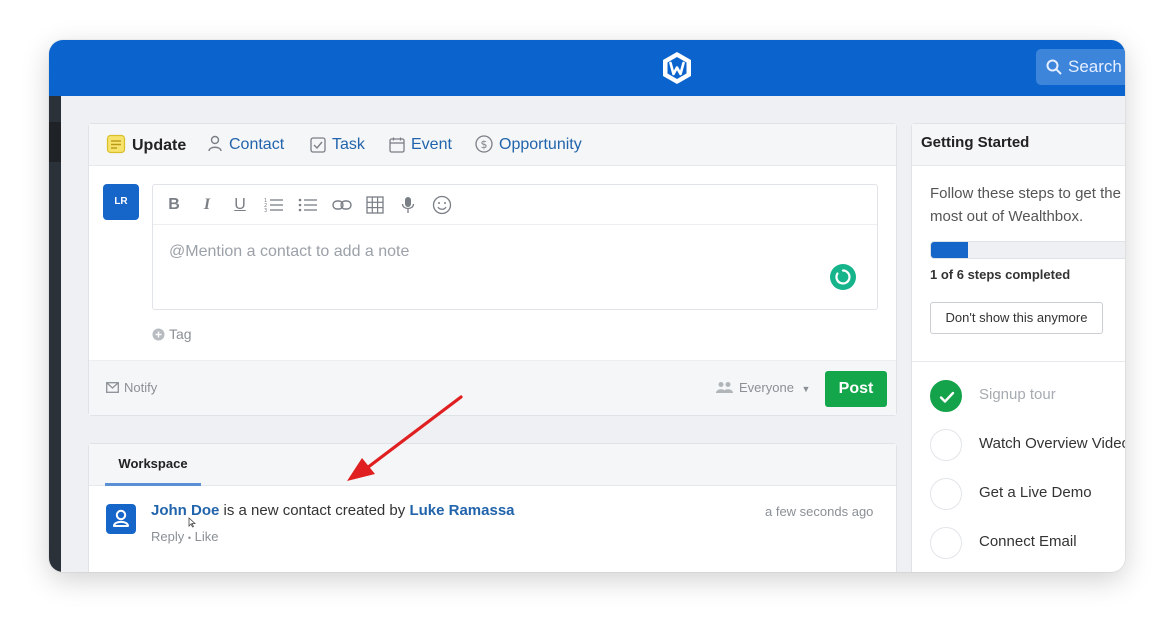 Image resolution: width=1176 pixels, height=628 pixels. What do you see at coordinates (314, 510) in the screenshot?
I see `activity-description: is a new contact created by` at bounding box center [314, 510].